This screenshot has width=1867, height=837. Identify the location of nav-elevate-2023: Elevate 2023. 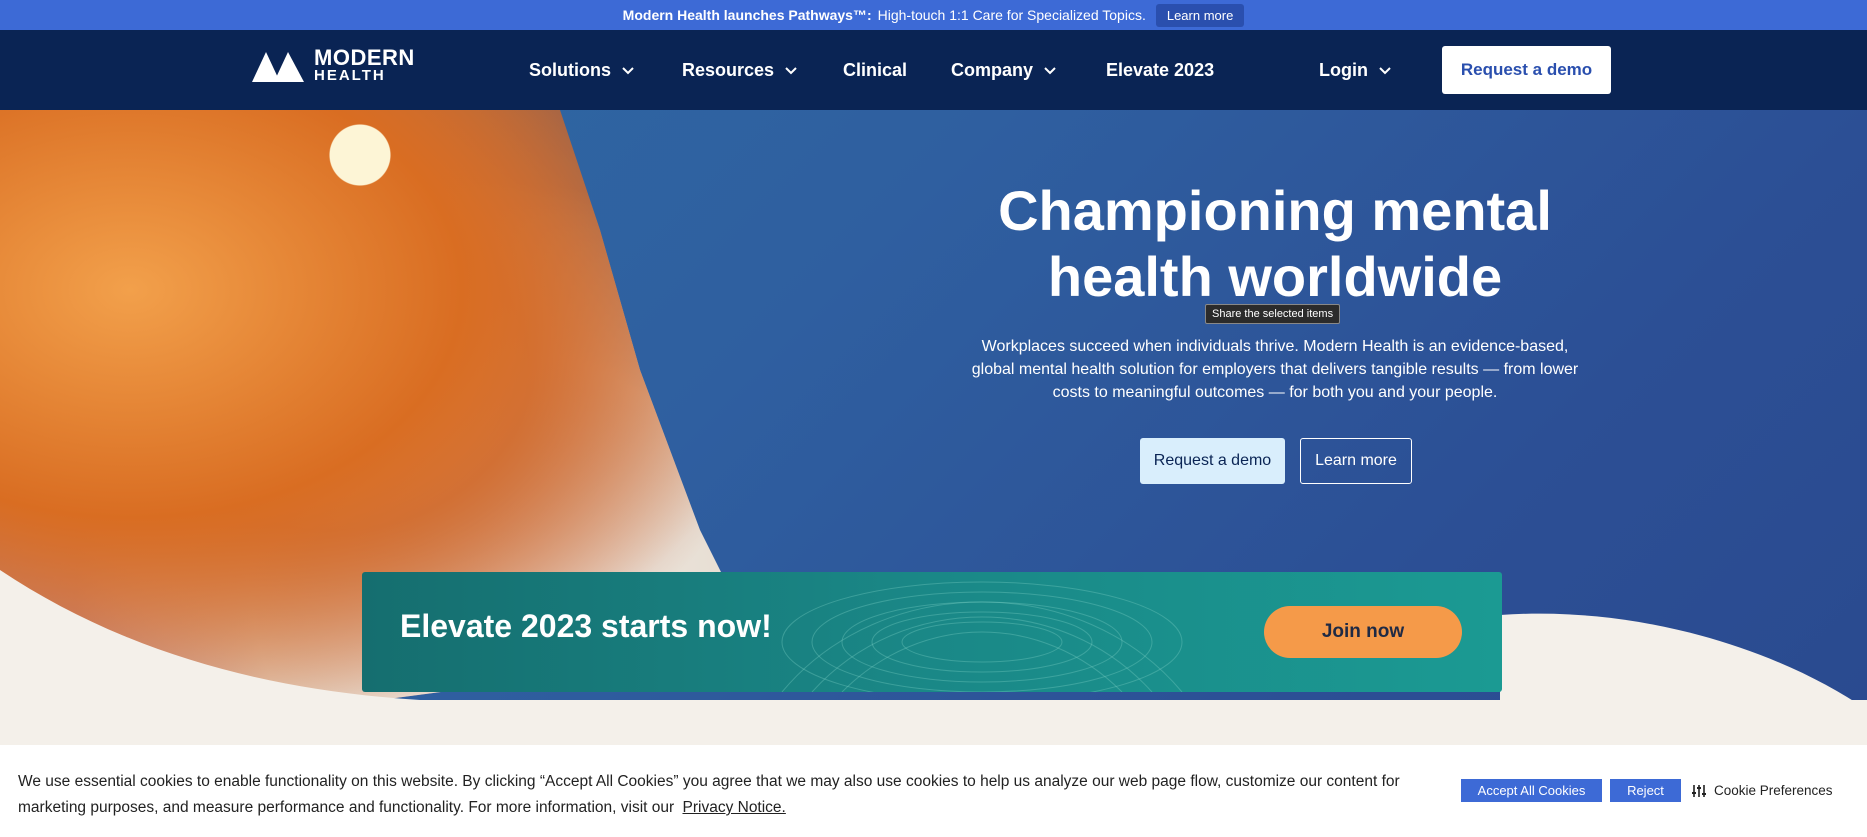
(1160, 70).